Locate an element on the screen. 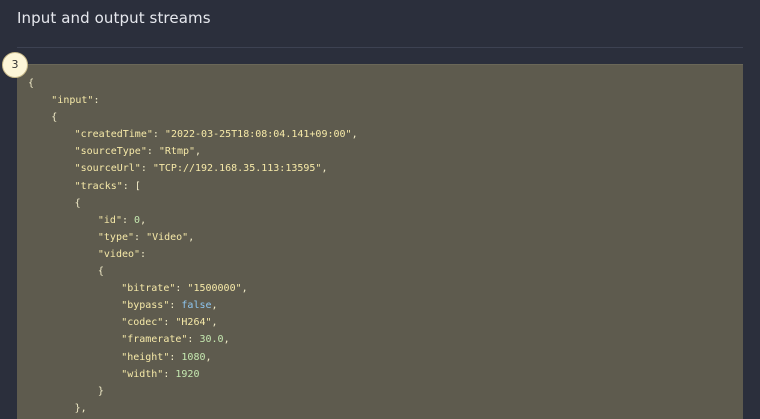 Image resolution: width=760 pixels, height=419 pixels. code-token-key: "sourceUrl" is located at coordinates (107, 169).